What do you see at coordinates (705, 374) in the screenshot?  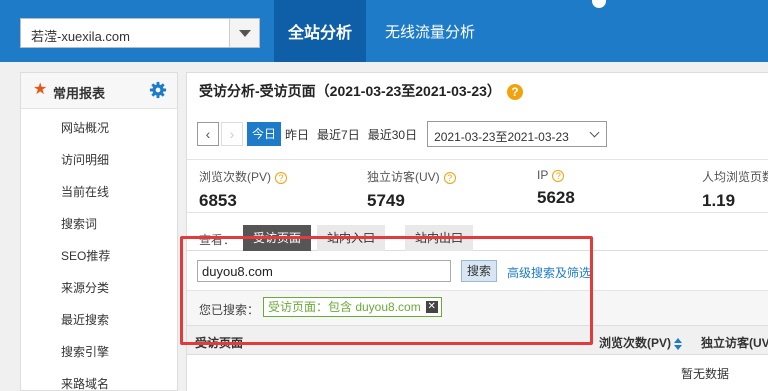 I see `no-data-text: 暂无数据` at bounding box center [705, 374].